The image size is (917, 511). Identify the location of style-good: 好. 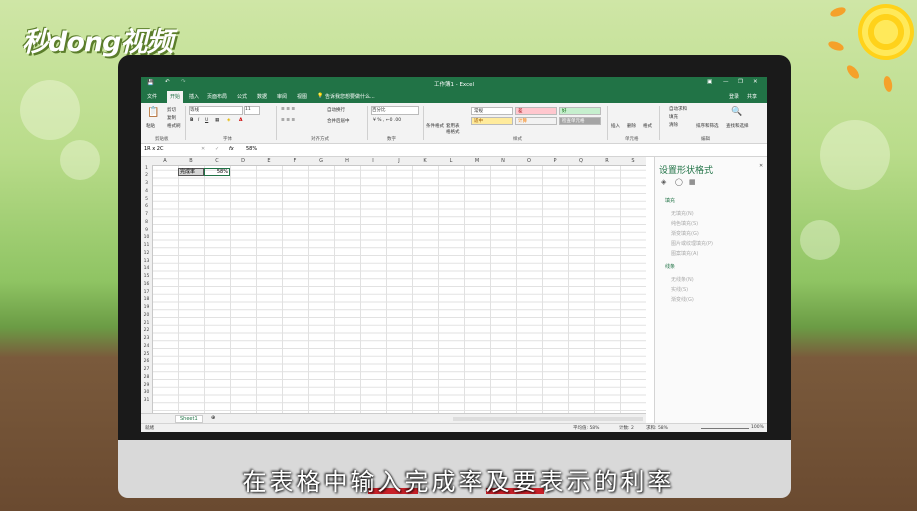
(580, 111).